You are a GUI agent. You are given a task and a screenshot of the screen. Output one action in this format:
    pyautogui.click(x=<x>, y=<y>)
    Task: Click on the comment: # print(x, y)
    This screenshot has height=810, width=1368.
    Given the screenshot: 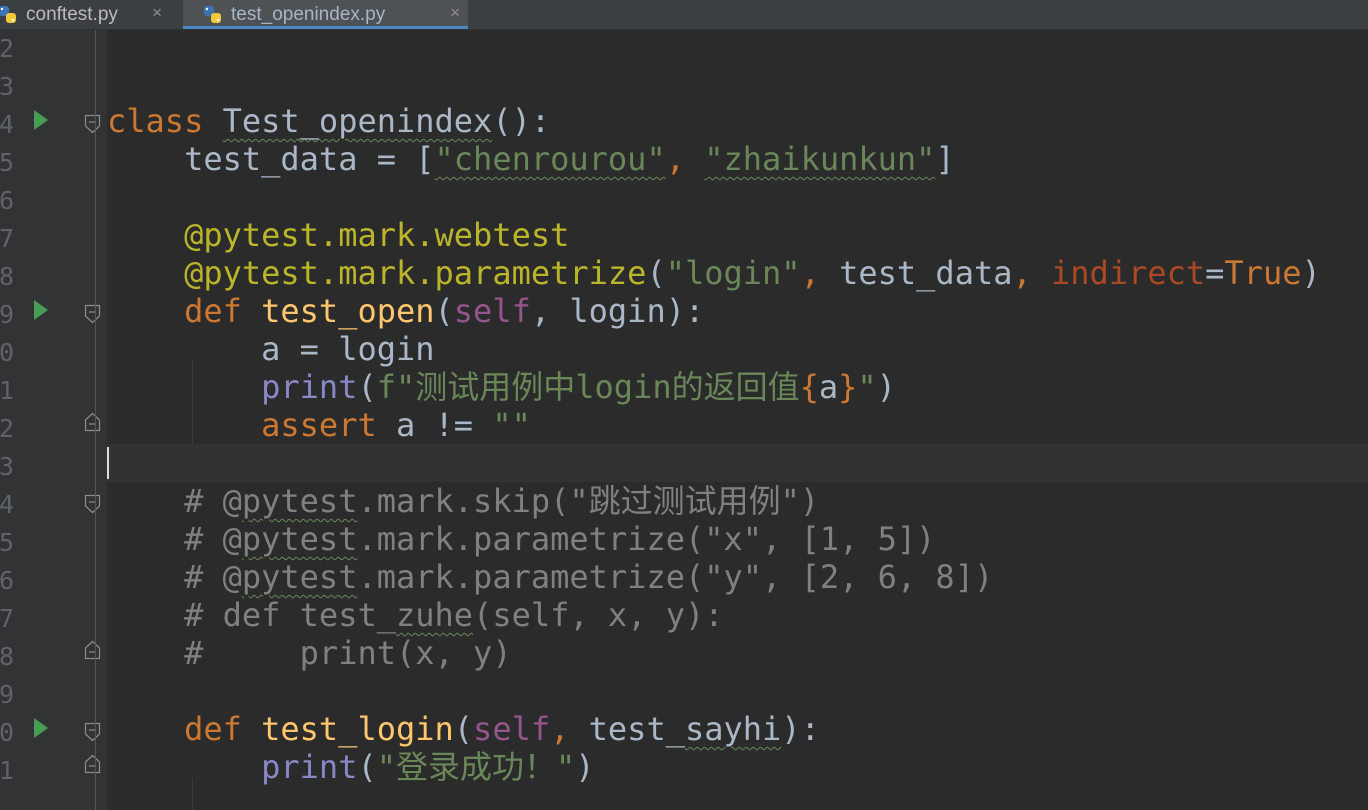 What is the action you would take?
    pyautogui.click(x=348, y=653)
    